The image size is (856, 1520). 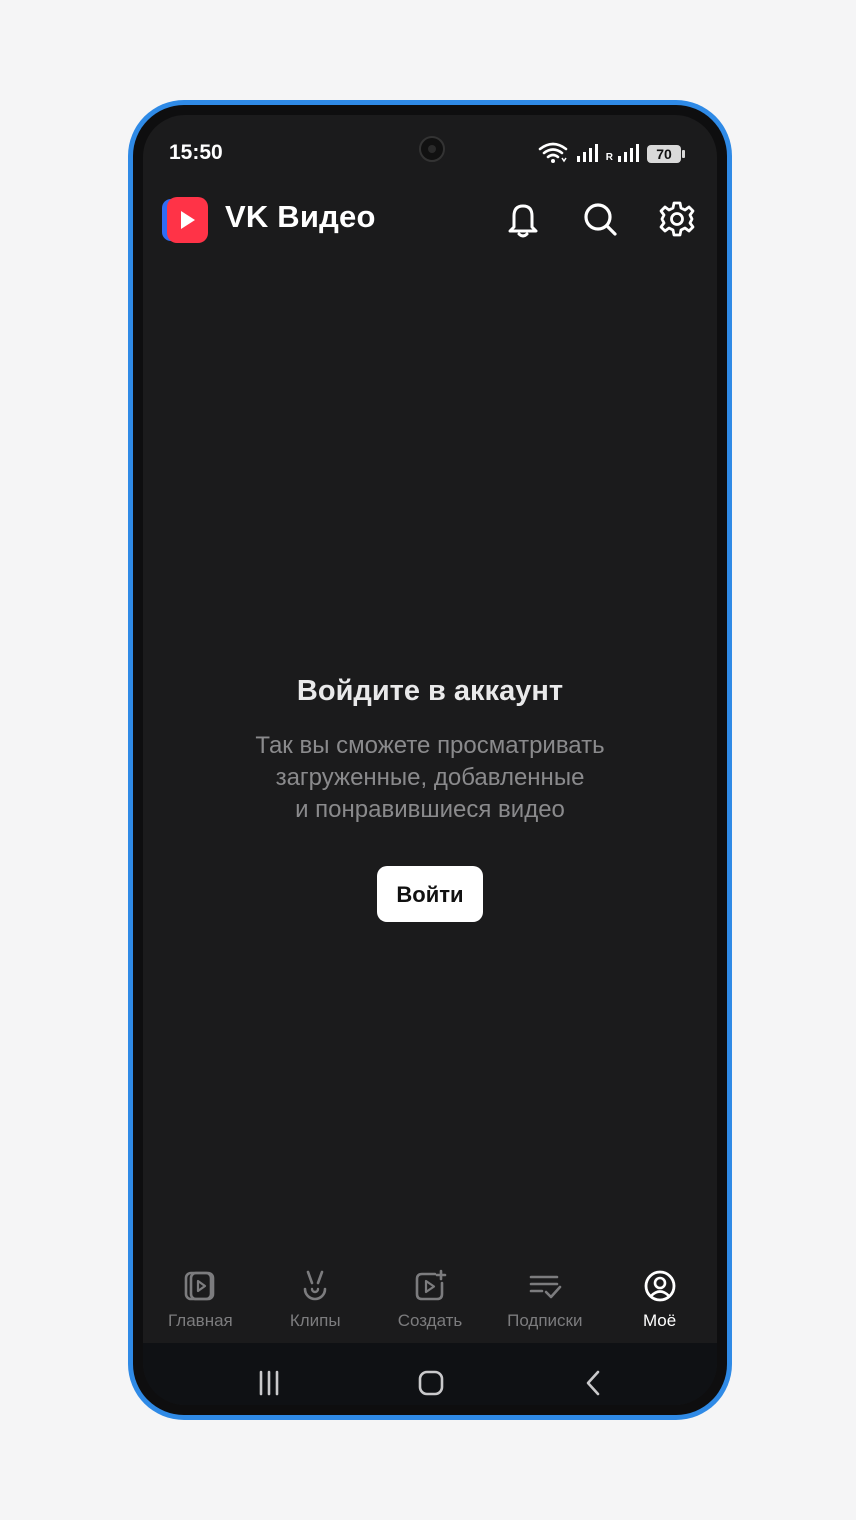 I want to click on nav-label: Моё, so click(x=659, y=1320).